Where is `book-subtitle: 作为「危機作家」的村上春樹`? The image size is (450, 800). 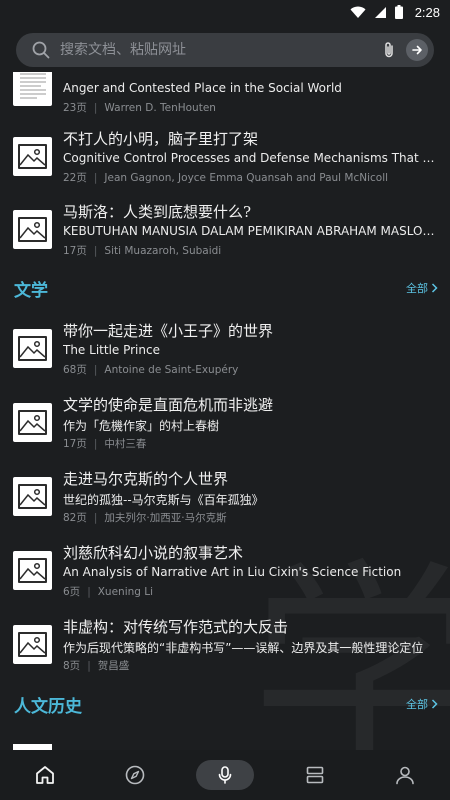
book-subtitle: 作为「危機作家」的村上春樹 is located at coordinates (141, 426).